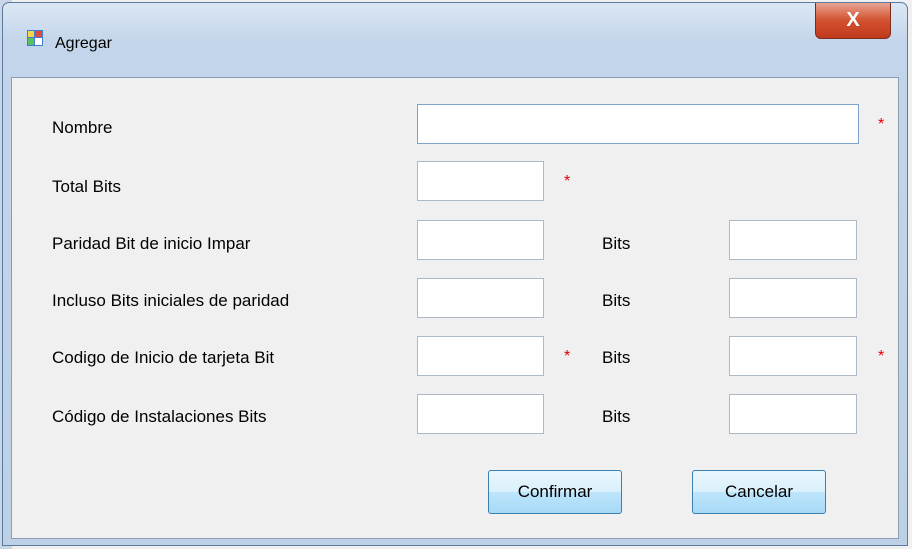 This screenshot has height=549, width=912. I want to click on paridad-impar-label: Paridad Bit de inicio Impar, so click(151, 243).